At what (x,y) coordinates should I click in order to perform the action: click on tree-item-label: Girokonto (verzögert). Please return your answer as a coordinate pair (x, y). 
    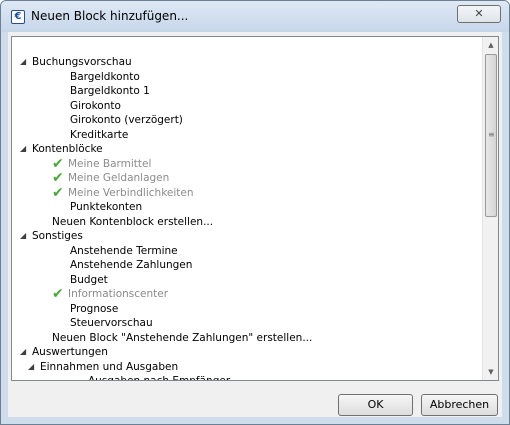
    Looking at the image, I should click on (126, 120).